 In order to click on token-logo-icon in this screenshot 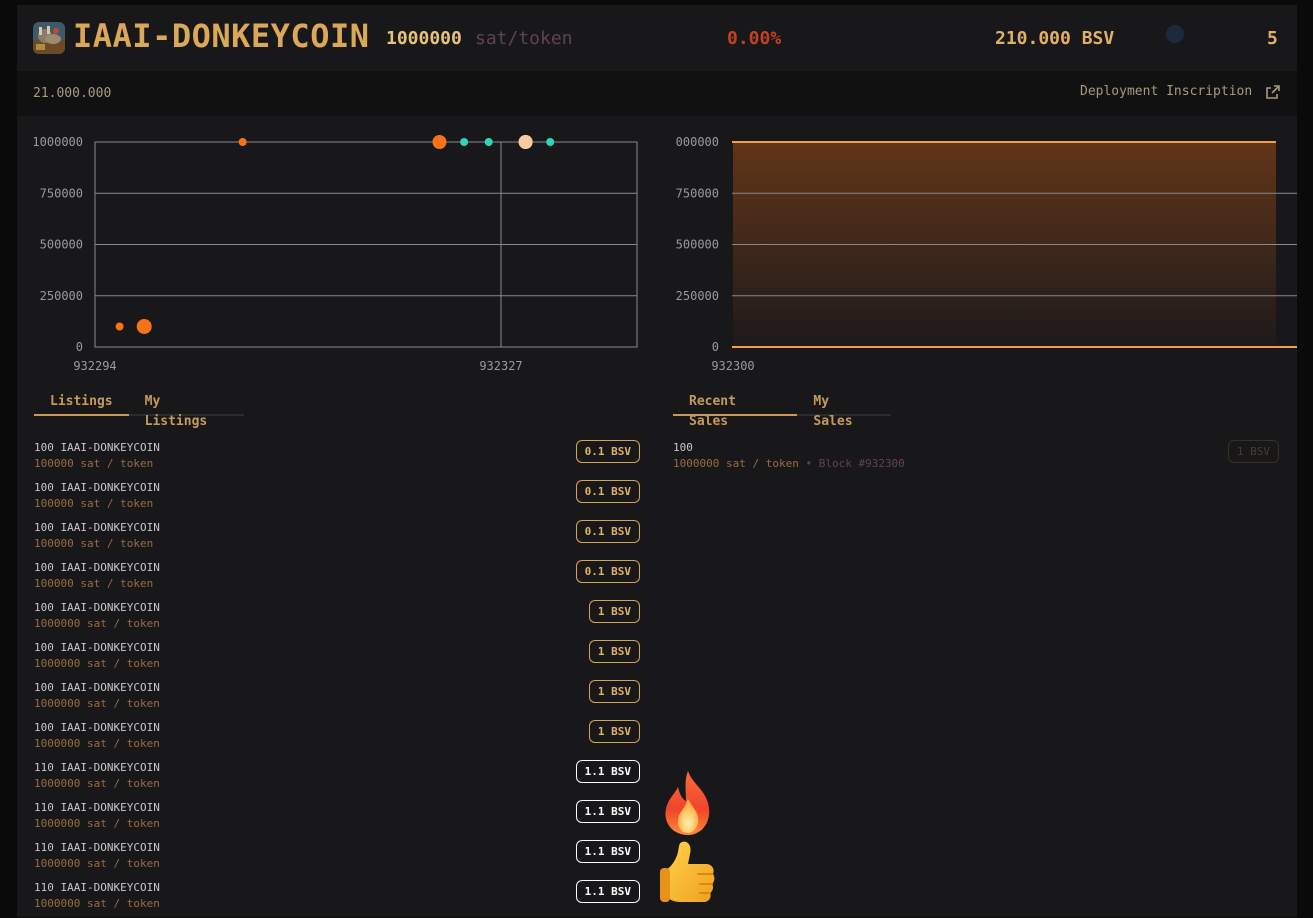, I will do `click(49, 38)`.